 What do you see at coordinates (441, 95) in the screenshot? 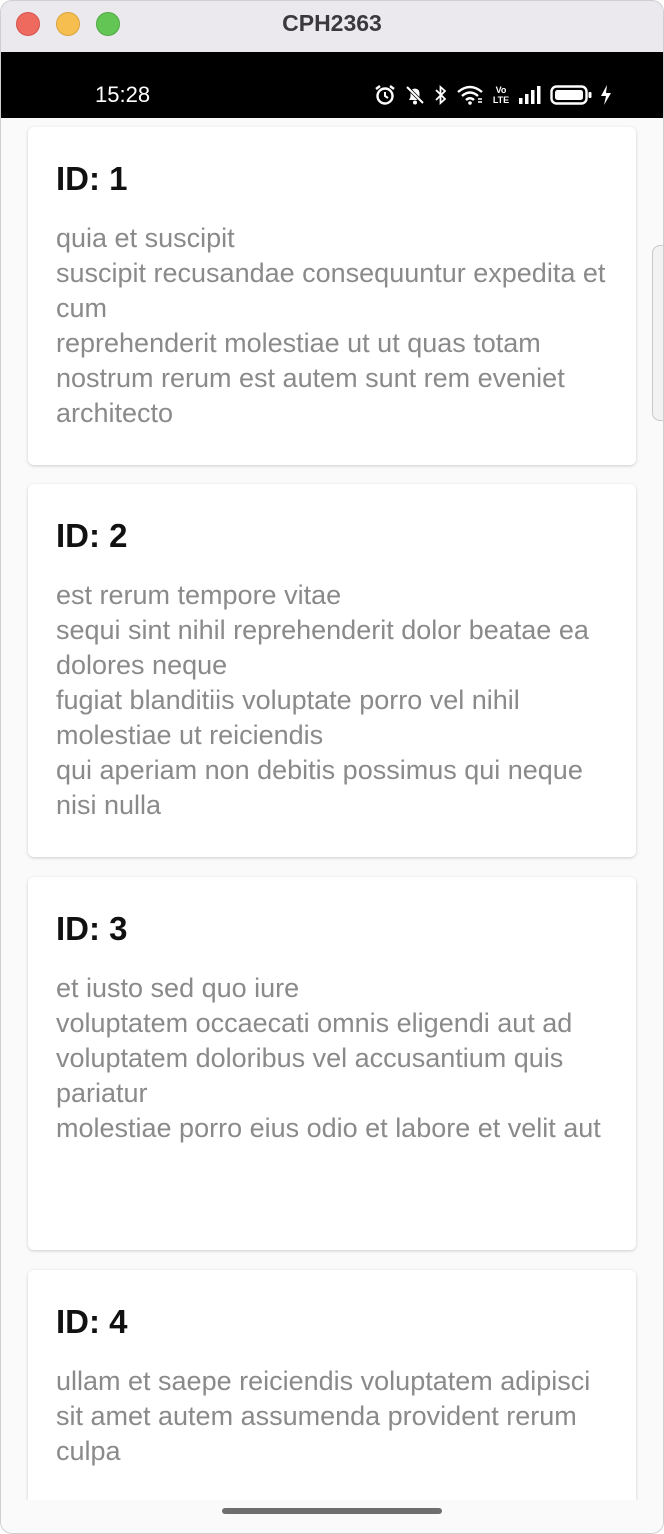
I see `bluetooth-icon` at bounding box center [441, 95].